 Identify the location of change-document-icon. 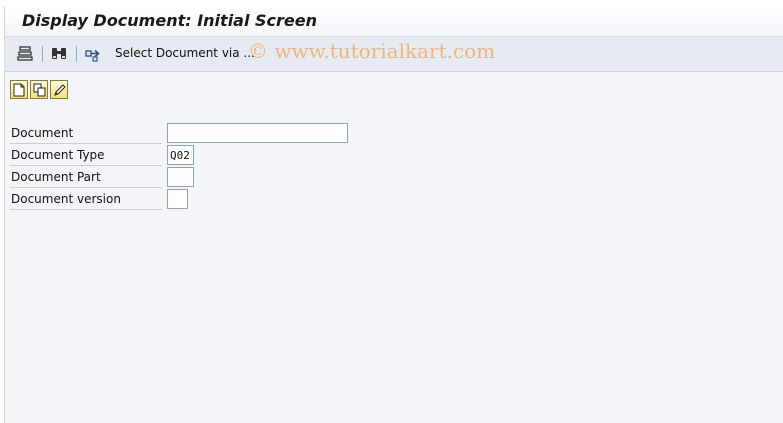
(60, 90).